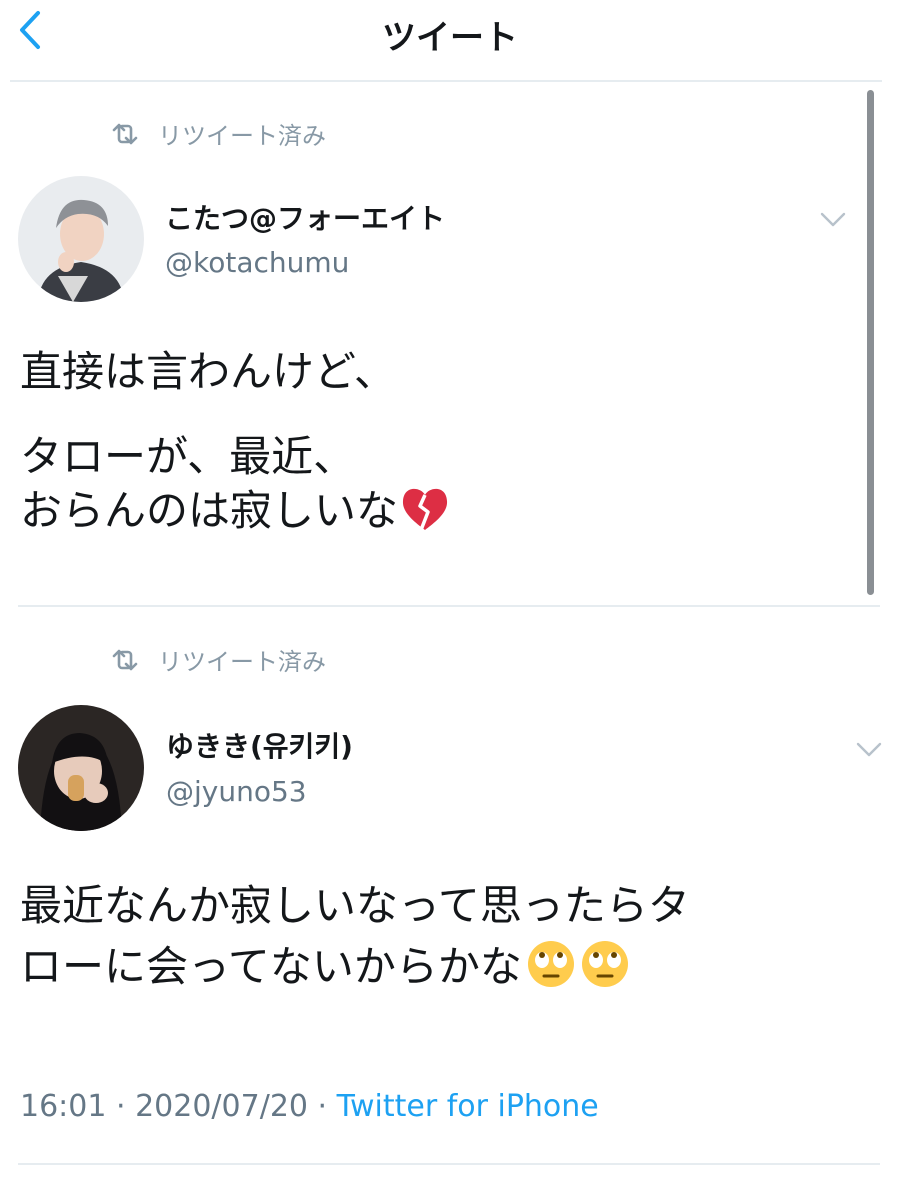 The width and height of the screenshot is (900, 1200). I want to click on tweet-line: 直接は言わんけど、, so click(208, 371).